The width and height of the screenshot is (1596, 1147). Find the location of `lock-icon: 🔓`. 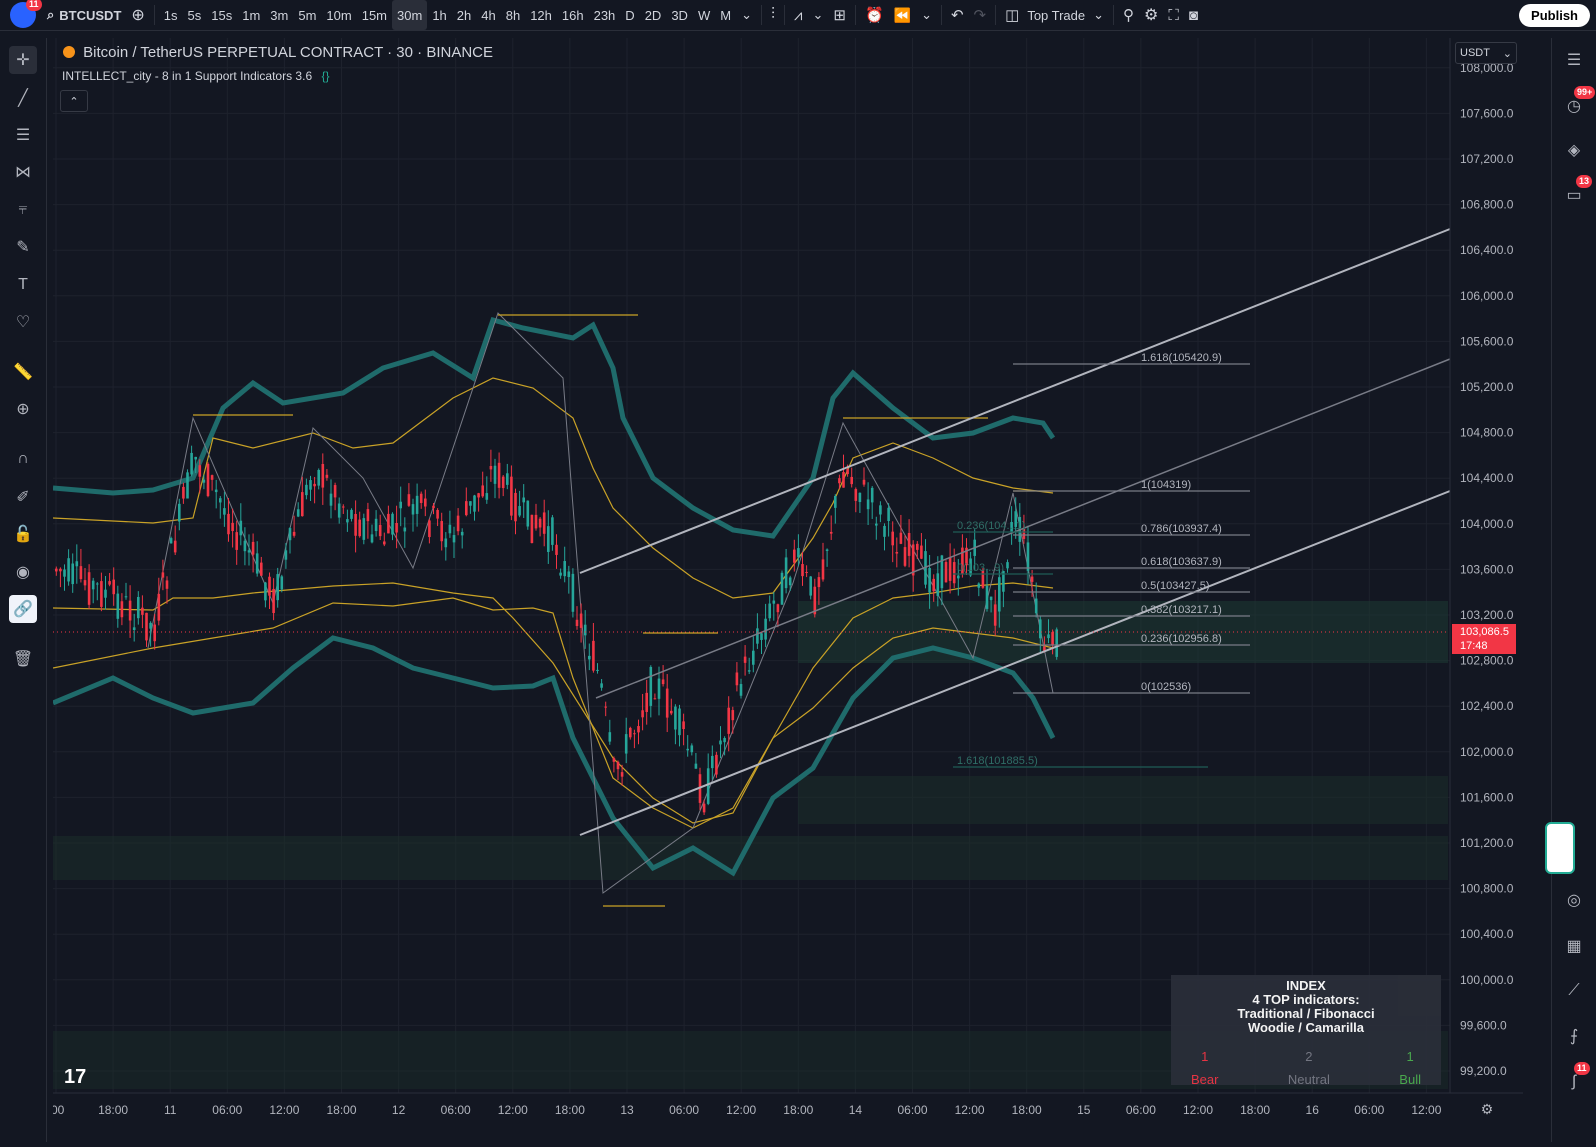

lock-icon: 🔓 is located at coordinates (23, 534).